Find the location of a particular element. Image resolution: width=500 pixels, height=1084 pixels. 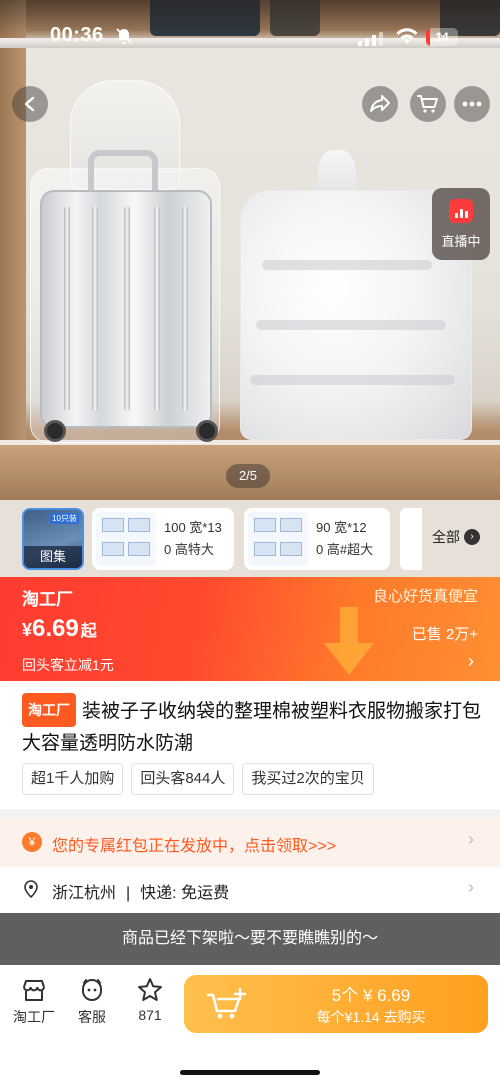

image-counter: 2/5 is located at coordinates (248, 476).